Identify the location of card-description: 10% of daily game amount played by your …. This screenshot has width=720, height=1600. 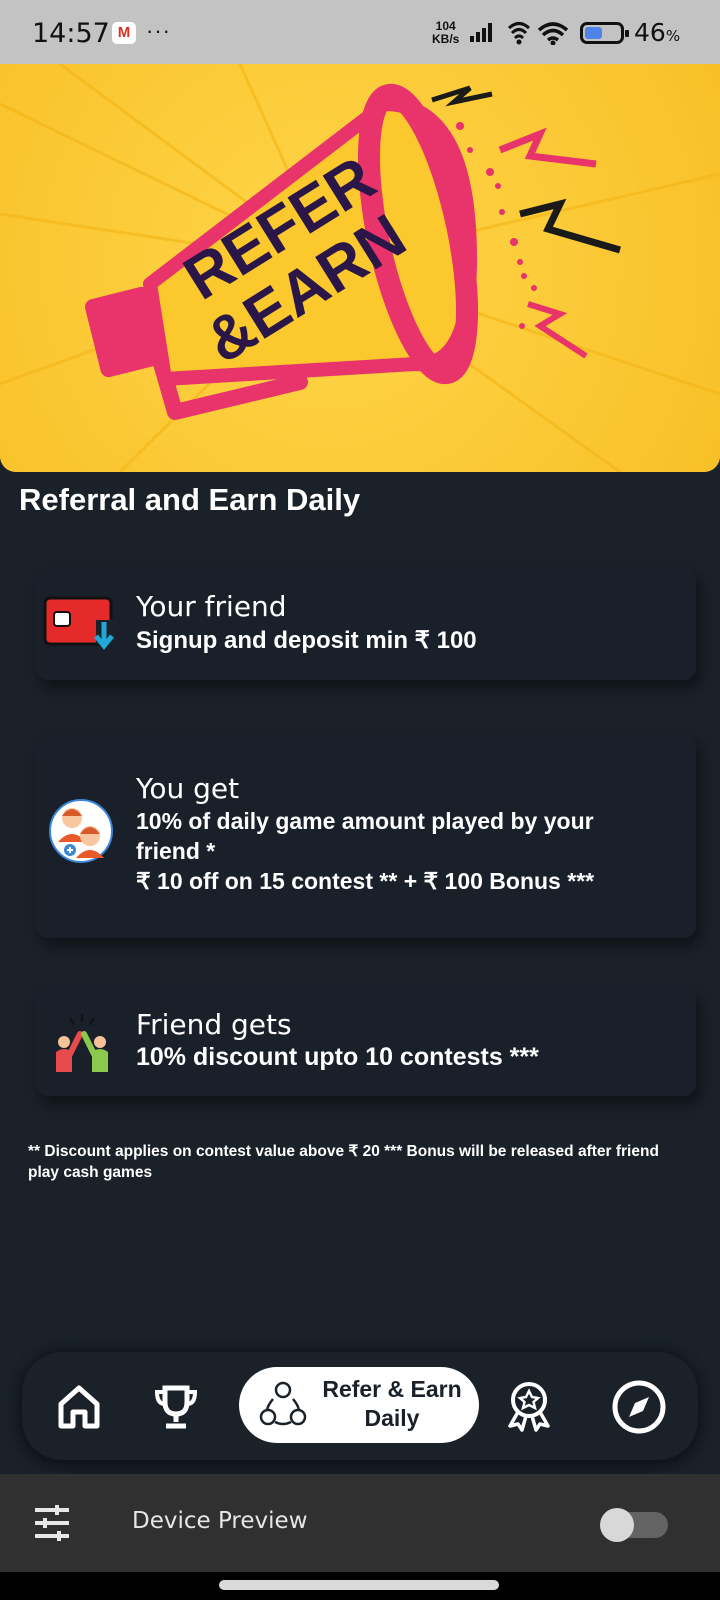
(365, 851).